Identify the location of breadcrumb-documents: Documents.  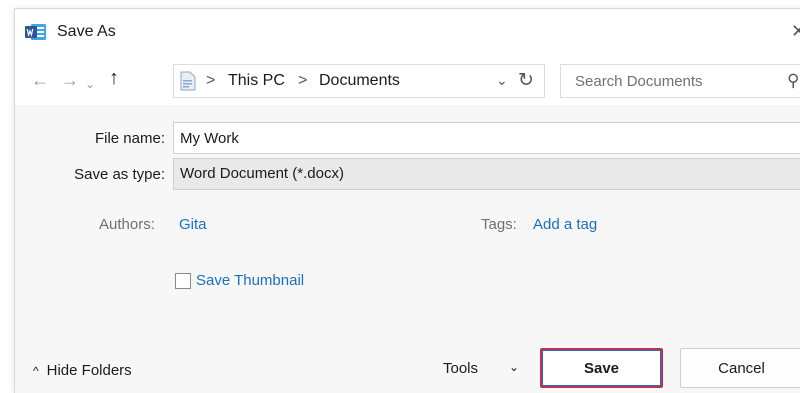
(359, 81).